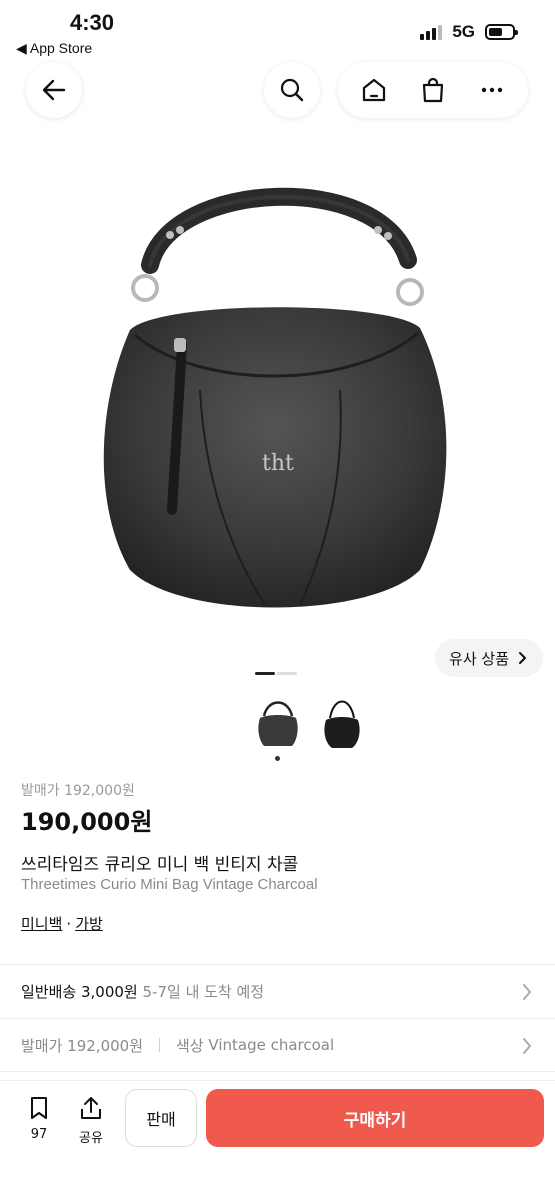 This screenshot has width=555, height=1200. Describe the element at coordinates (39, 1108) in the screenshot. I see `bookmark-icon` at that location.